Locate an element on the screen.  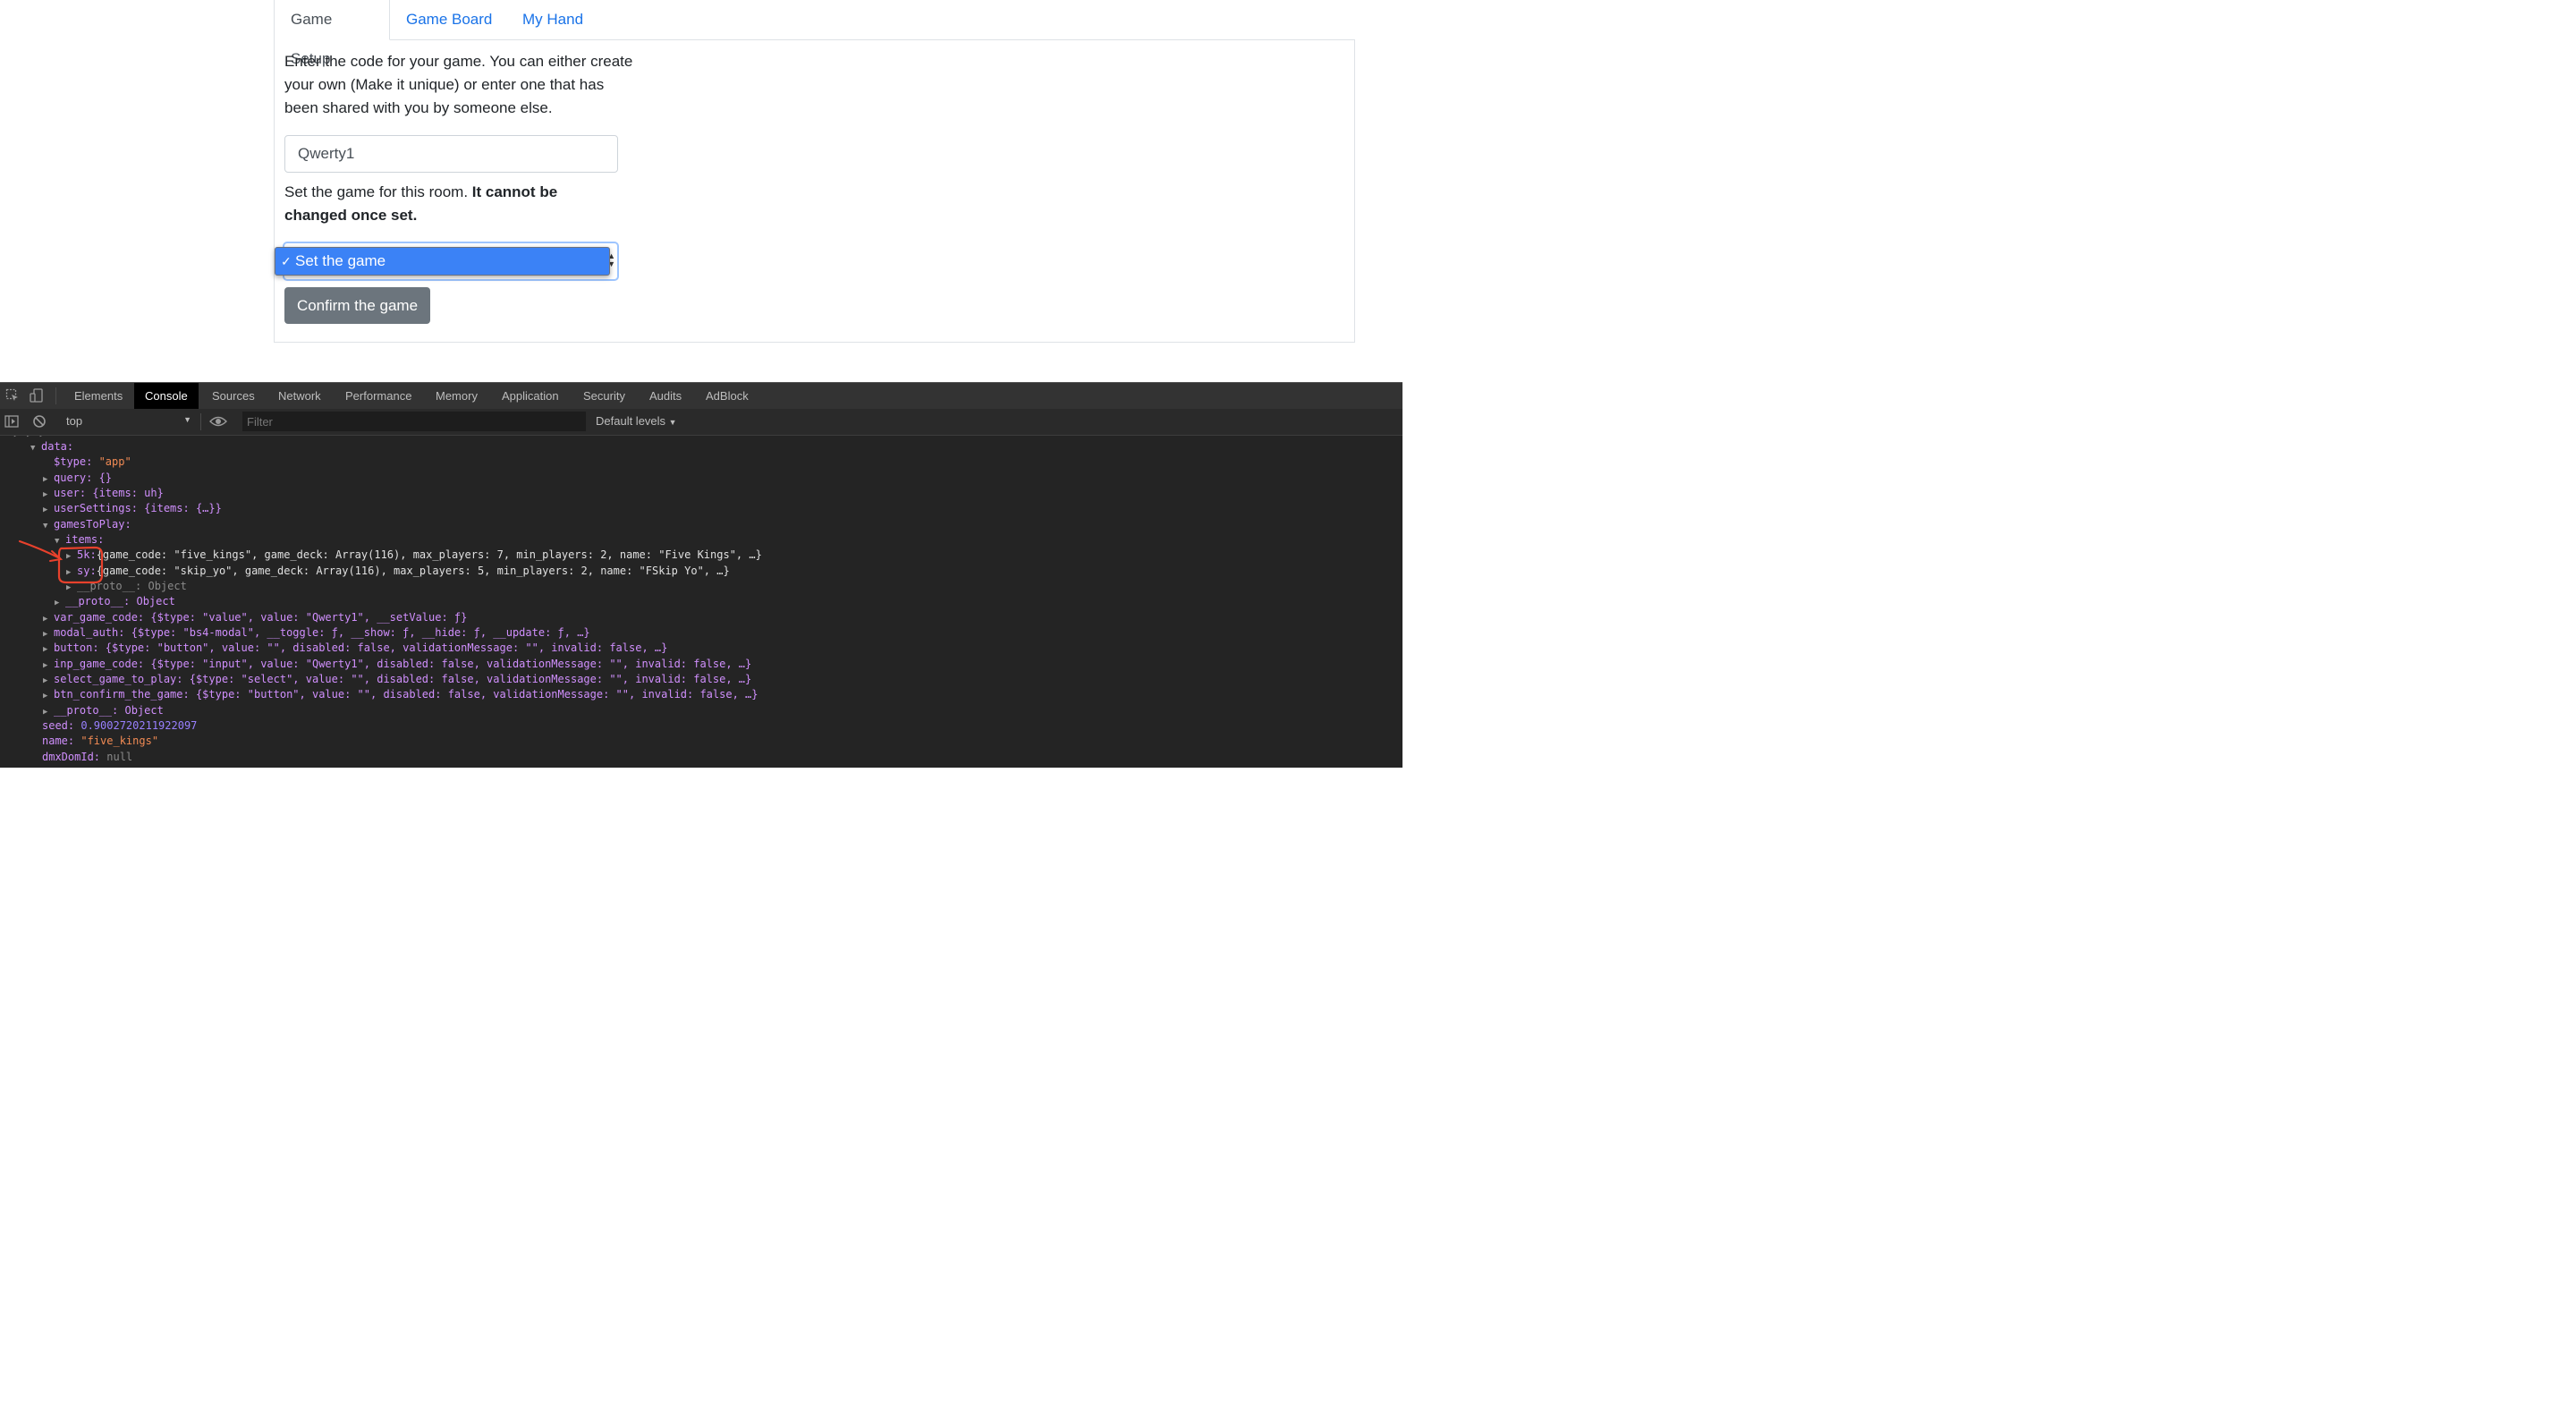
console-text-user: user: {items: uh} is located at coordinates (109, 493).